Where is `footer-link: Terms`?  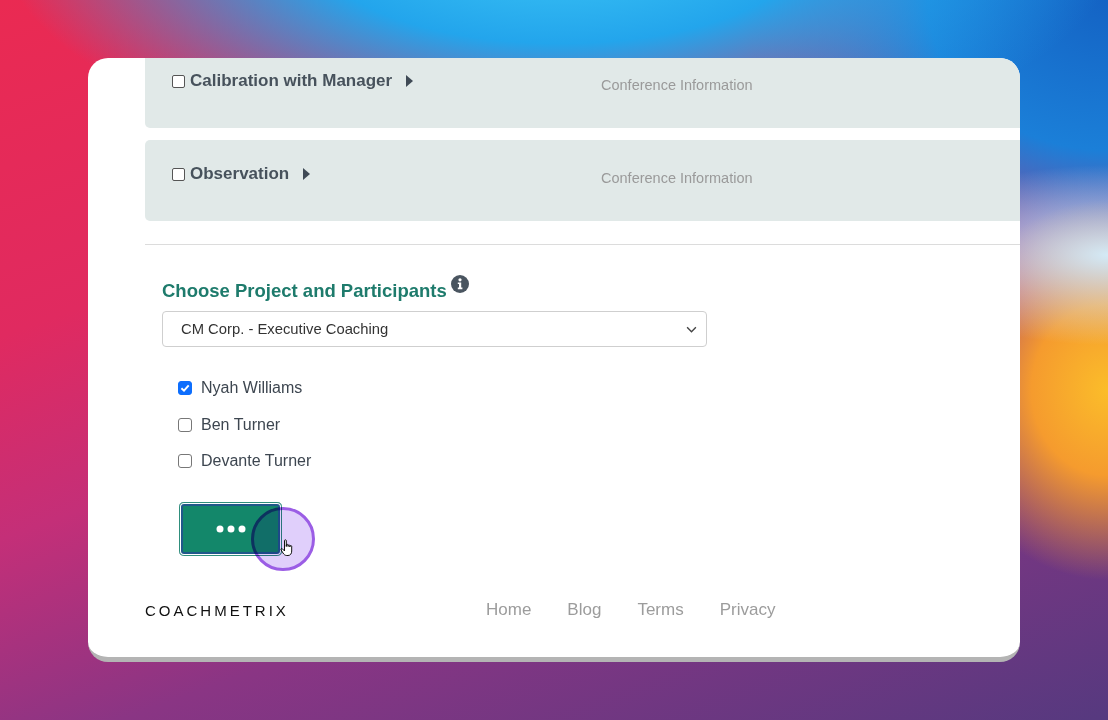
footer-link: Terms is located at coordinates (660, 610).